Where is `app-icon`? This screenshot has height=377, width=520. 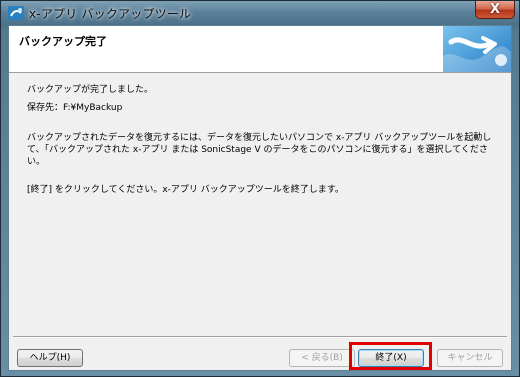 app-icon is located at coordinates (16, 13).